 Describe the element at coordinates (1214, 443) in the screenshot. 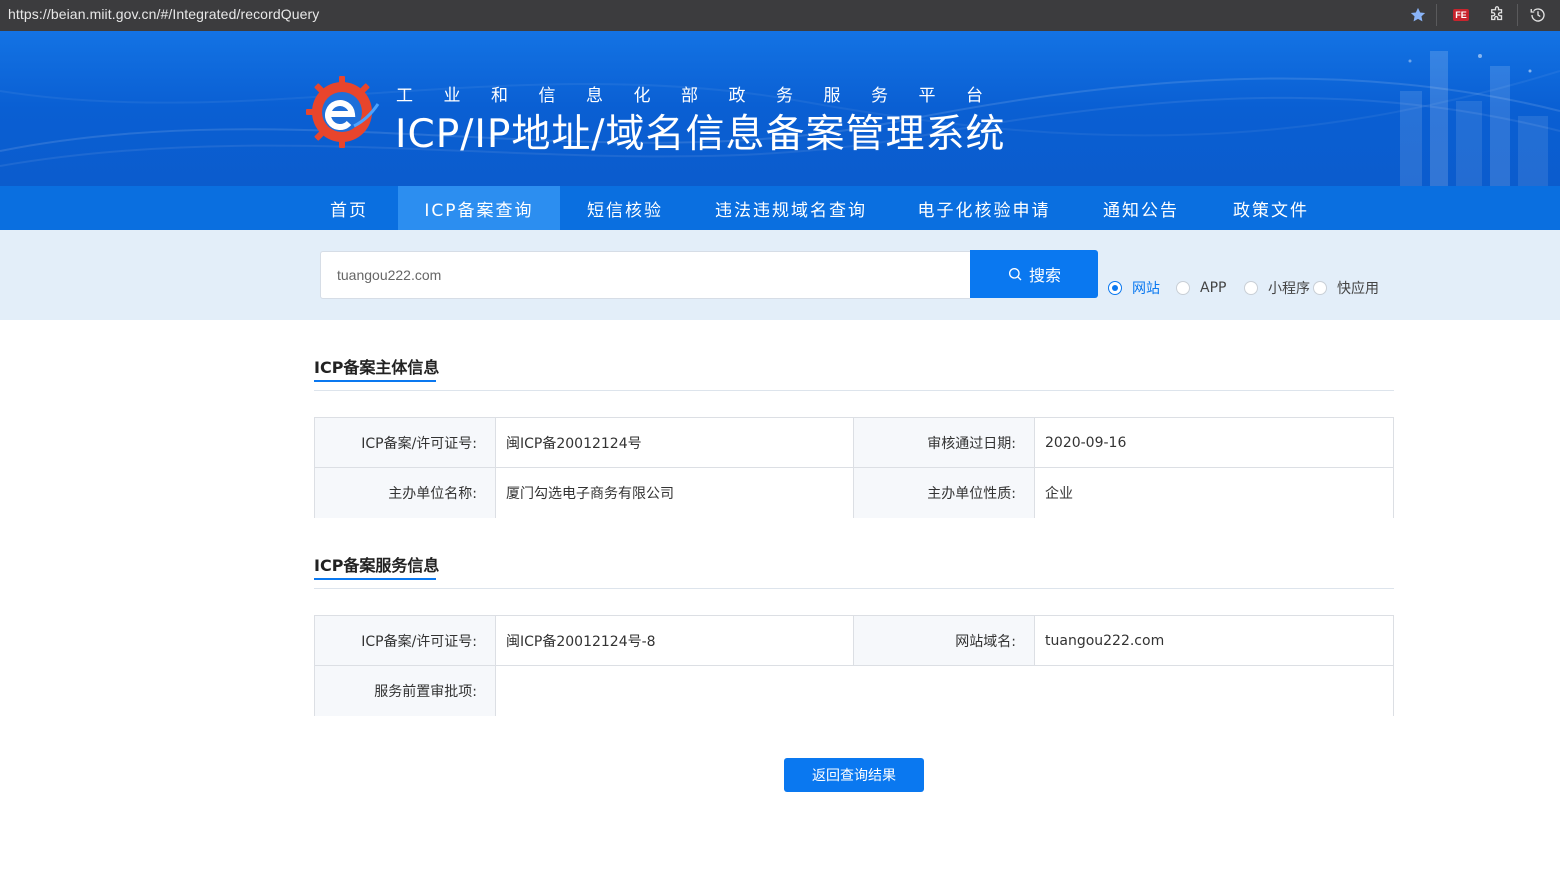

I see `approval-date-value: 2020-09-16` at that location.